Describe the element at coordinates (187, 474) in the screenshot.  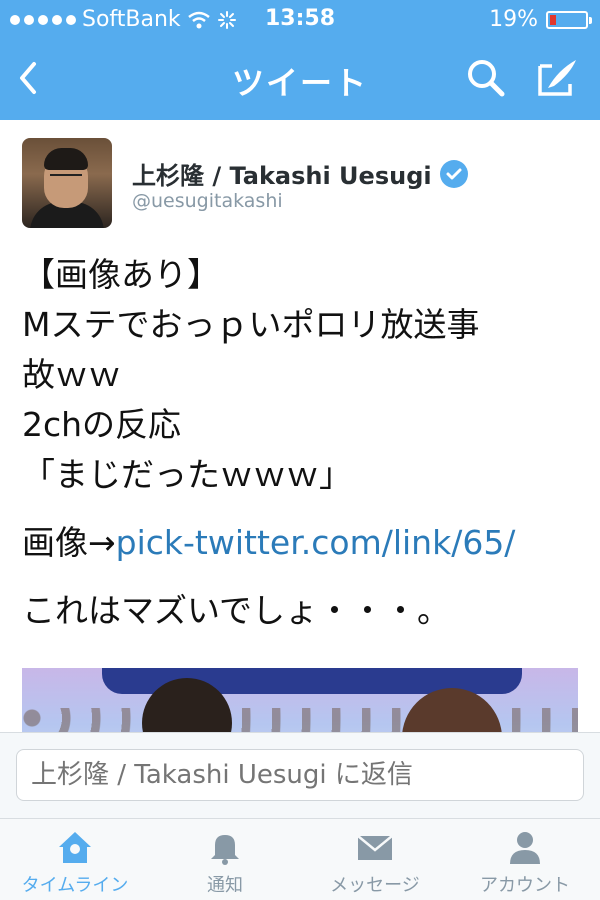
I see `tweet-line: 「まじだったｗｗｗ」` at that location.